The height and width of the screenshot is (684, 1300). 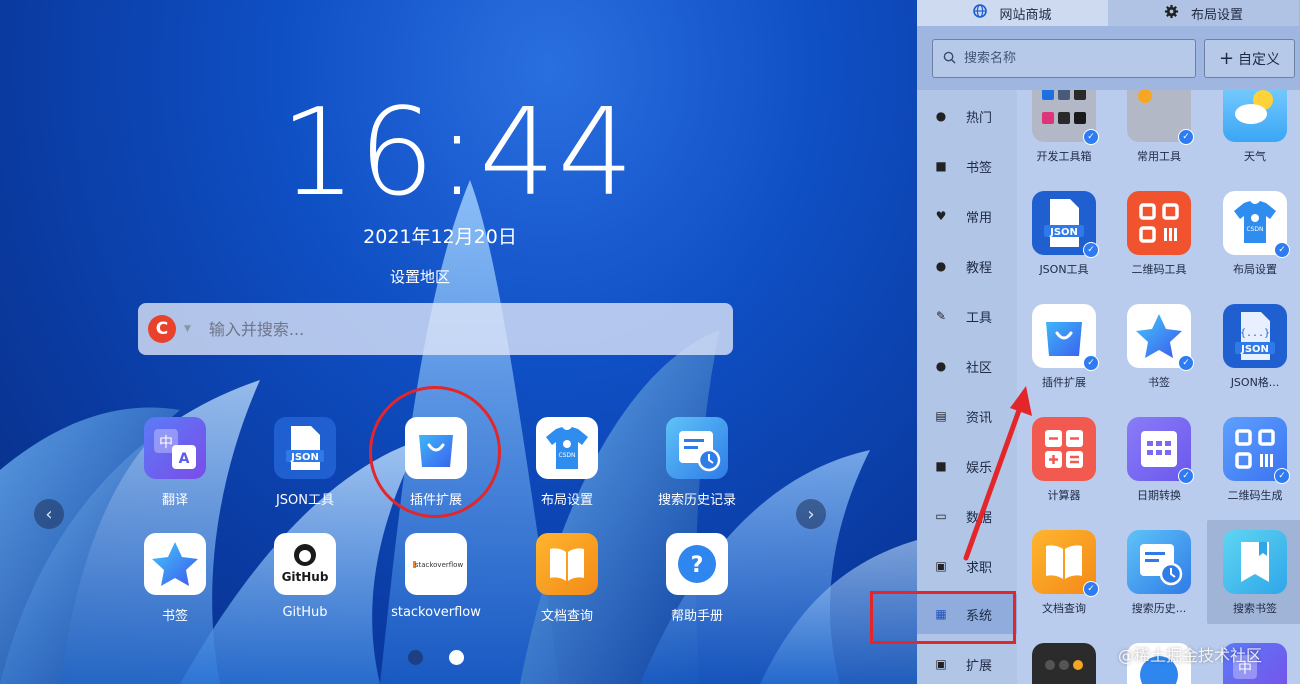 I want to click on toolbox-folder-icon: ✓, so click(x=1065, y=117).